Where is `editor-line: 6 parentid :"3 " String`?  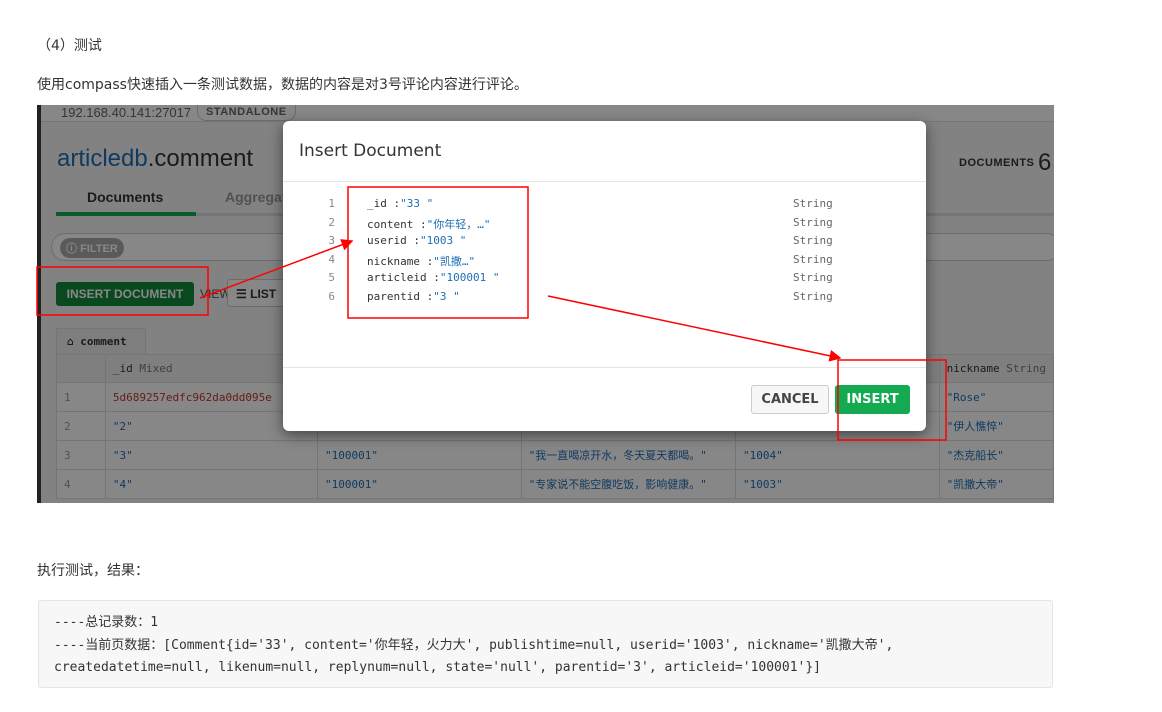
editor-line: 6 parentid :"3 " String is located at coordinates (604, 299).